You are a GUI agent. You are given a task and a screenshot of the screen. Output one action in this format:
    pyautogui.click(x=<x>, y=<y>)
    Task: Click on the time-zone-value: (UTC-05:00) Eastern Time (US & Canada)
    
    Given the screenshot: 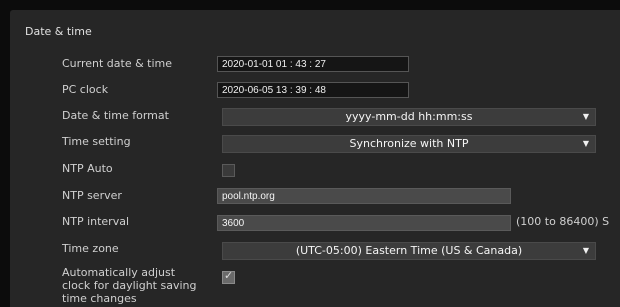 What is the action you would take?
    pyautogui.click(x=409, y=250)
    